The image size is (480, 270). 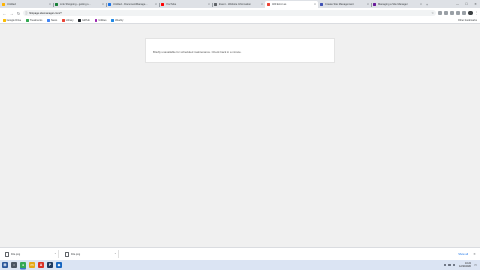 I want to click on bookmark-item: GitHub, so click(x=84, y=20).